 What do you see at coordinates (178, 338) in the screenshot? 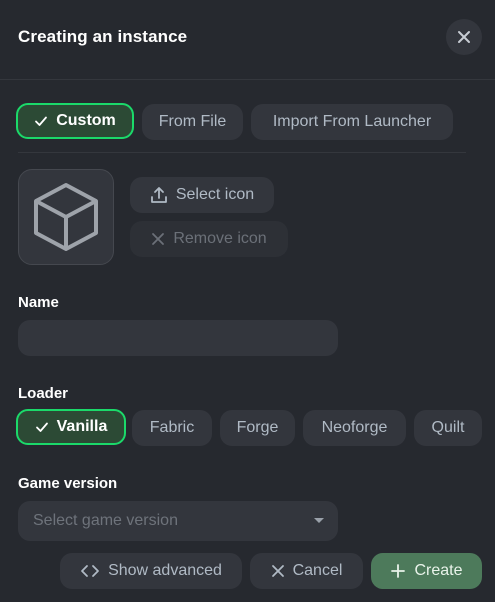
I see `name-input` at bounding box center [178, 338].